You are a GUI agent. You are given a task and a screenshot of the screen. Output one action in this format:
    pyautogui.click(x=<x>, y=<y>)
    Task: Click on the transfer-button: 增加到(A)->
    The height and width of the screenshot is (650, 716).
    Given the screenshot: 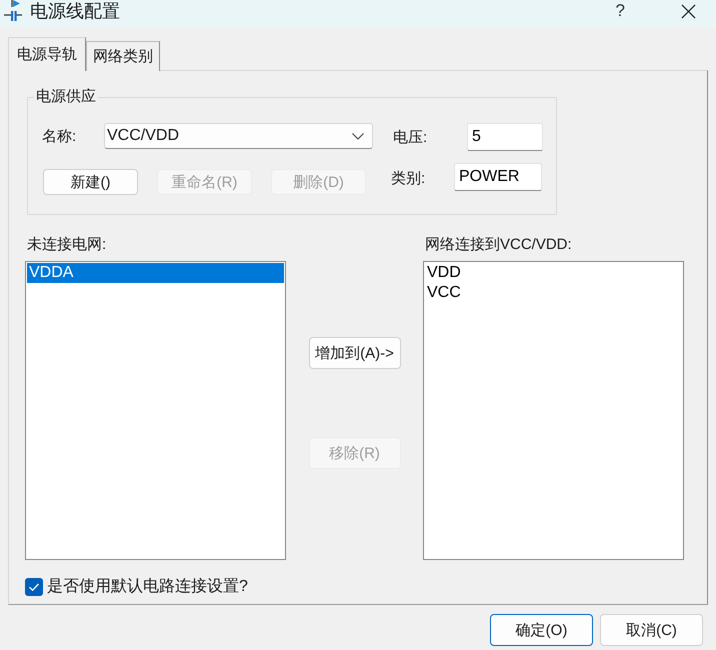 What is the action you would take?
    pyautogui.click(x=354, y=353)
    